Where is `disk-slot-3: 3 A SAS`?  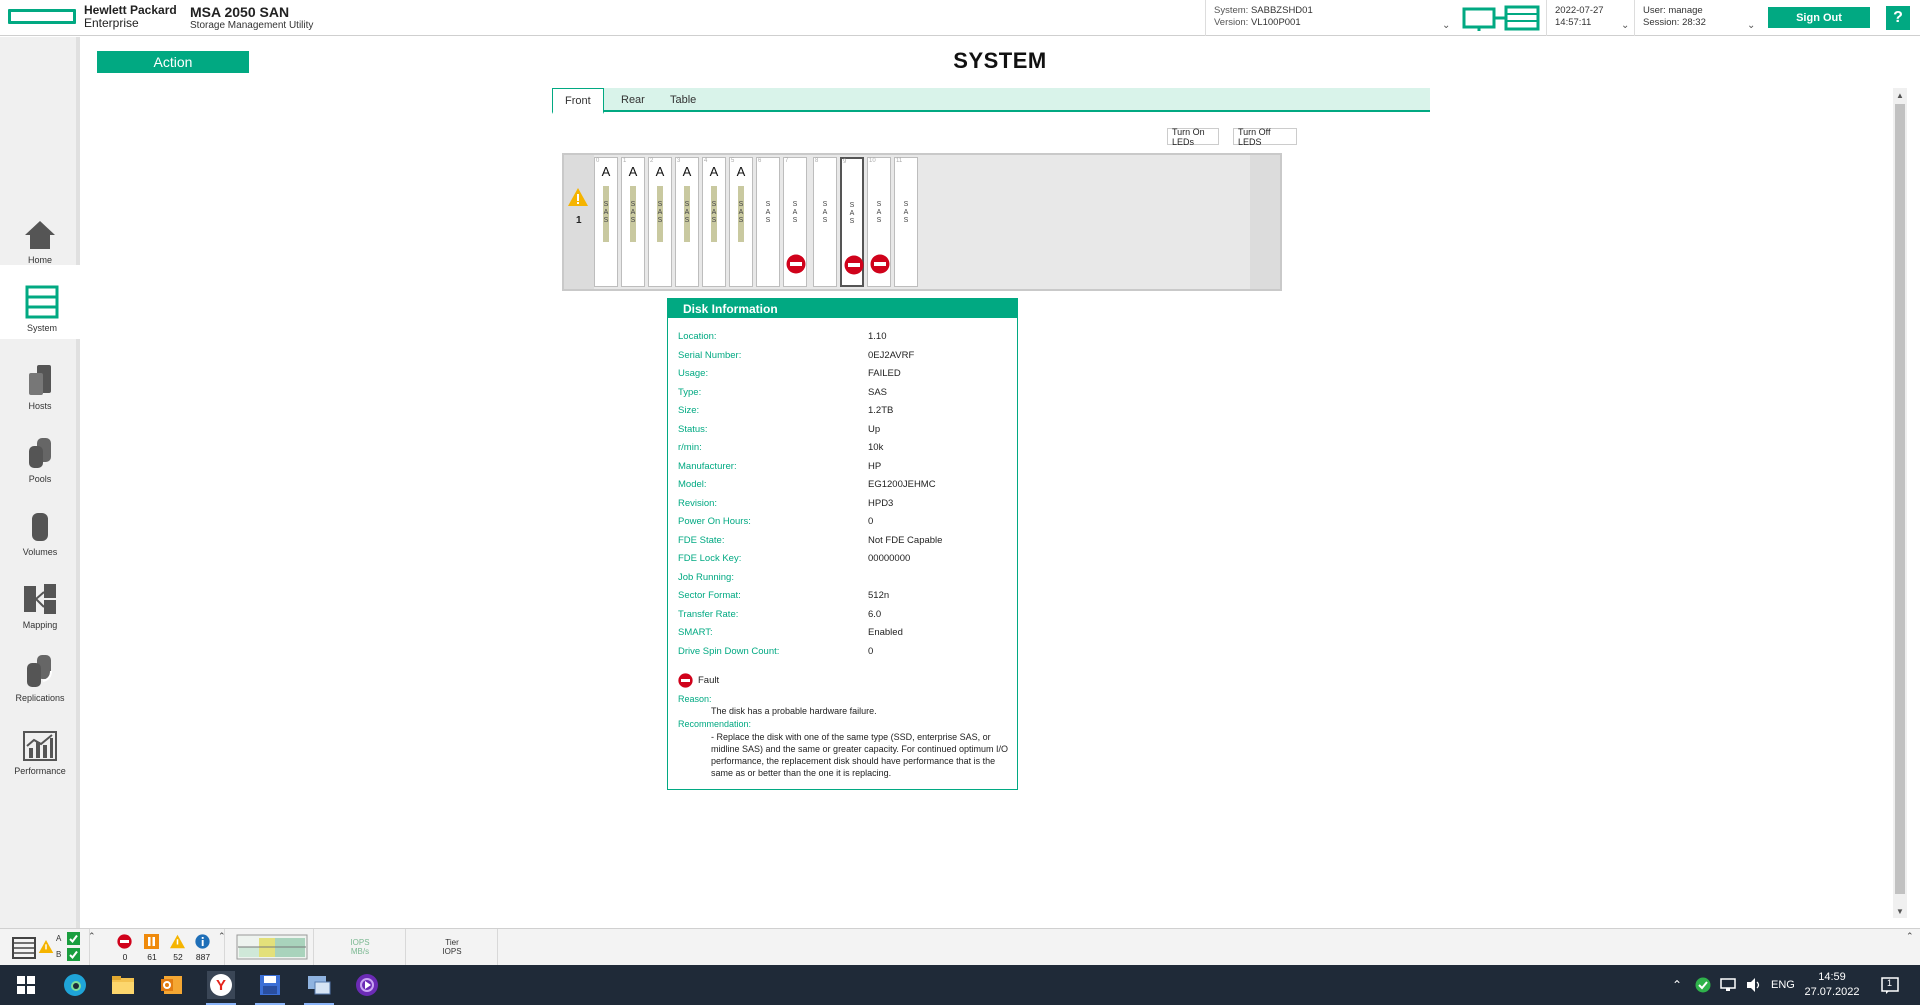
disk-slot-3: 3 A SAS is located at coordinates (687, 222).